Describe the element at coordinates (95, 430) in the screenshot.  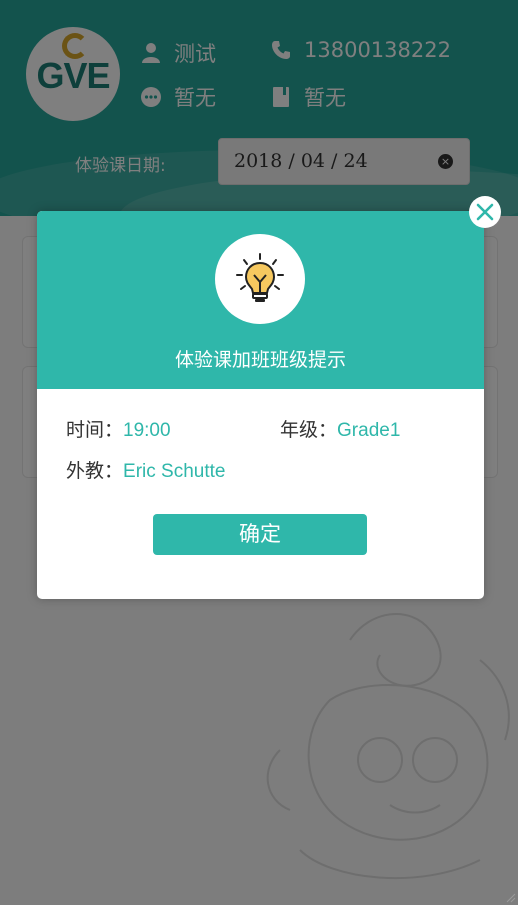
I see `time-label: 时间：` at that location.